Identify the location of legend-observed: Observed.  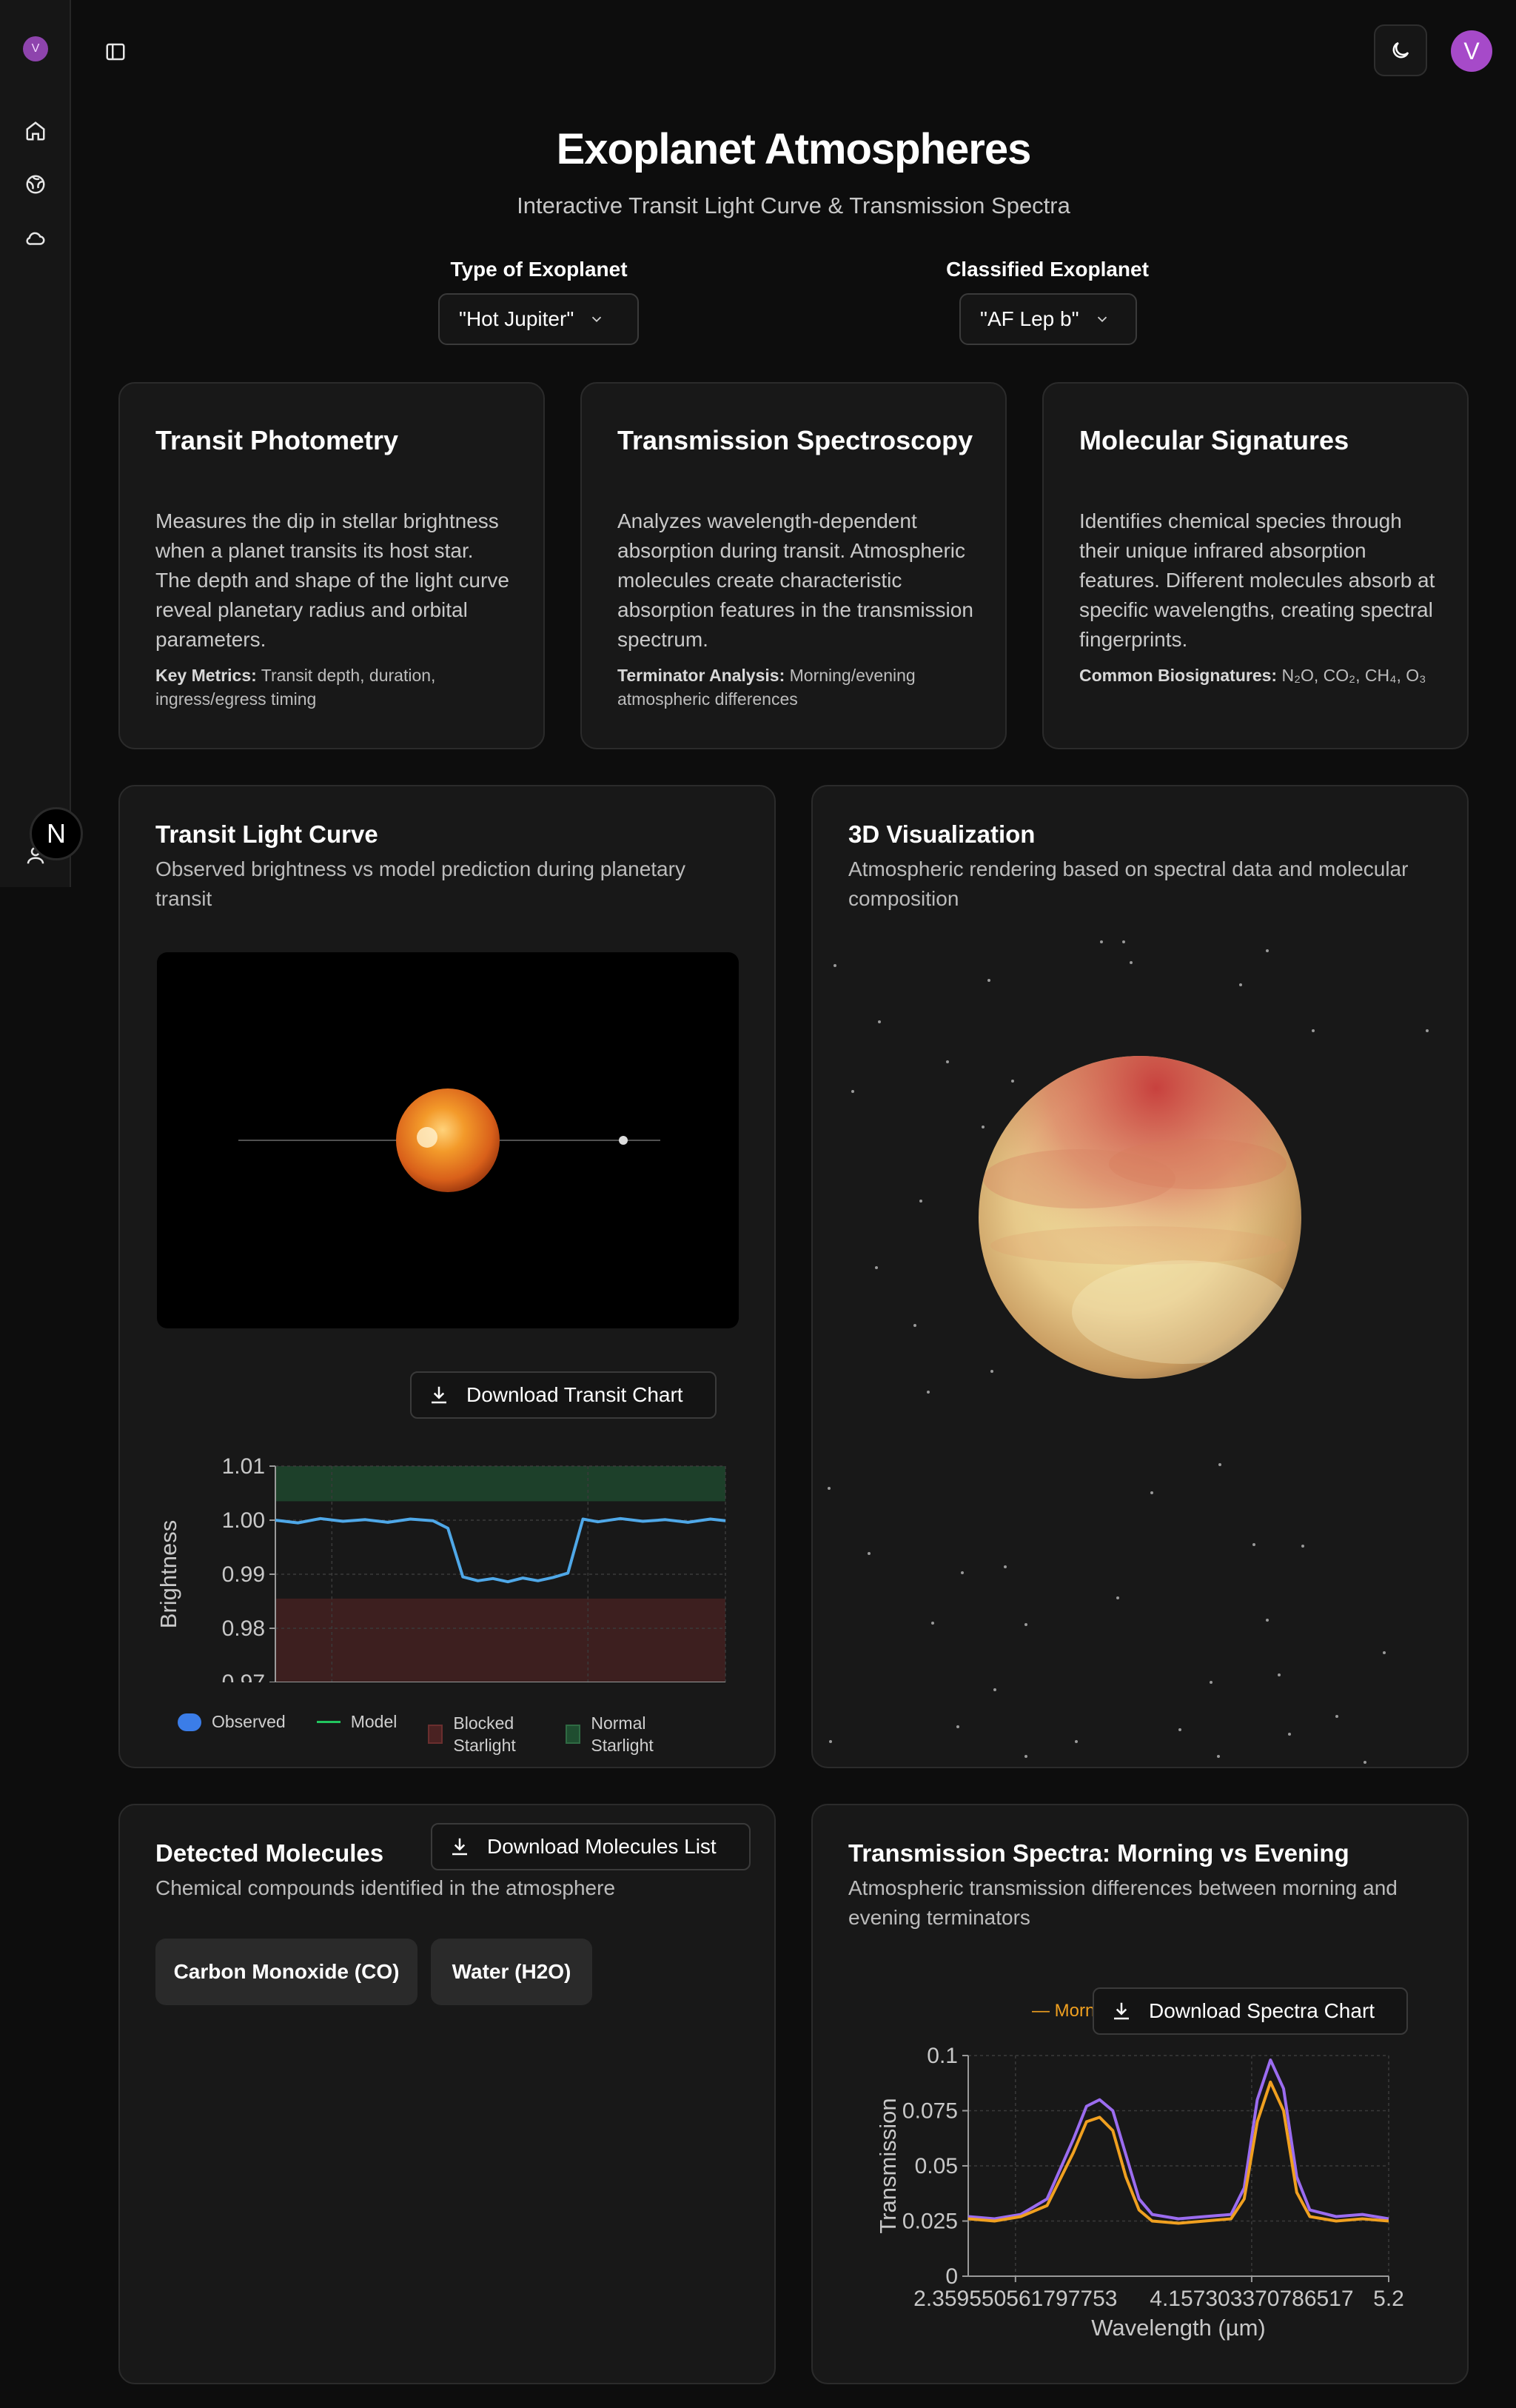
(232, 1722).